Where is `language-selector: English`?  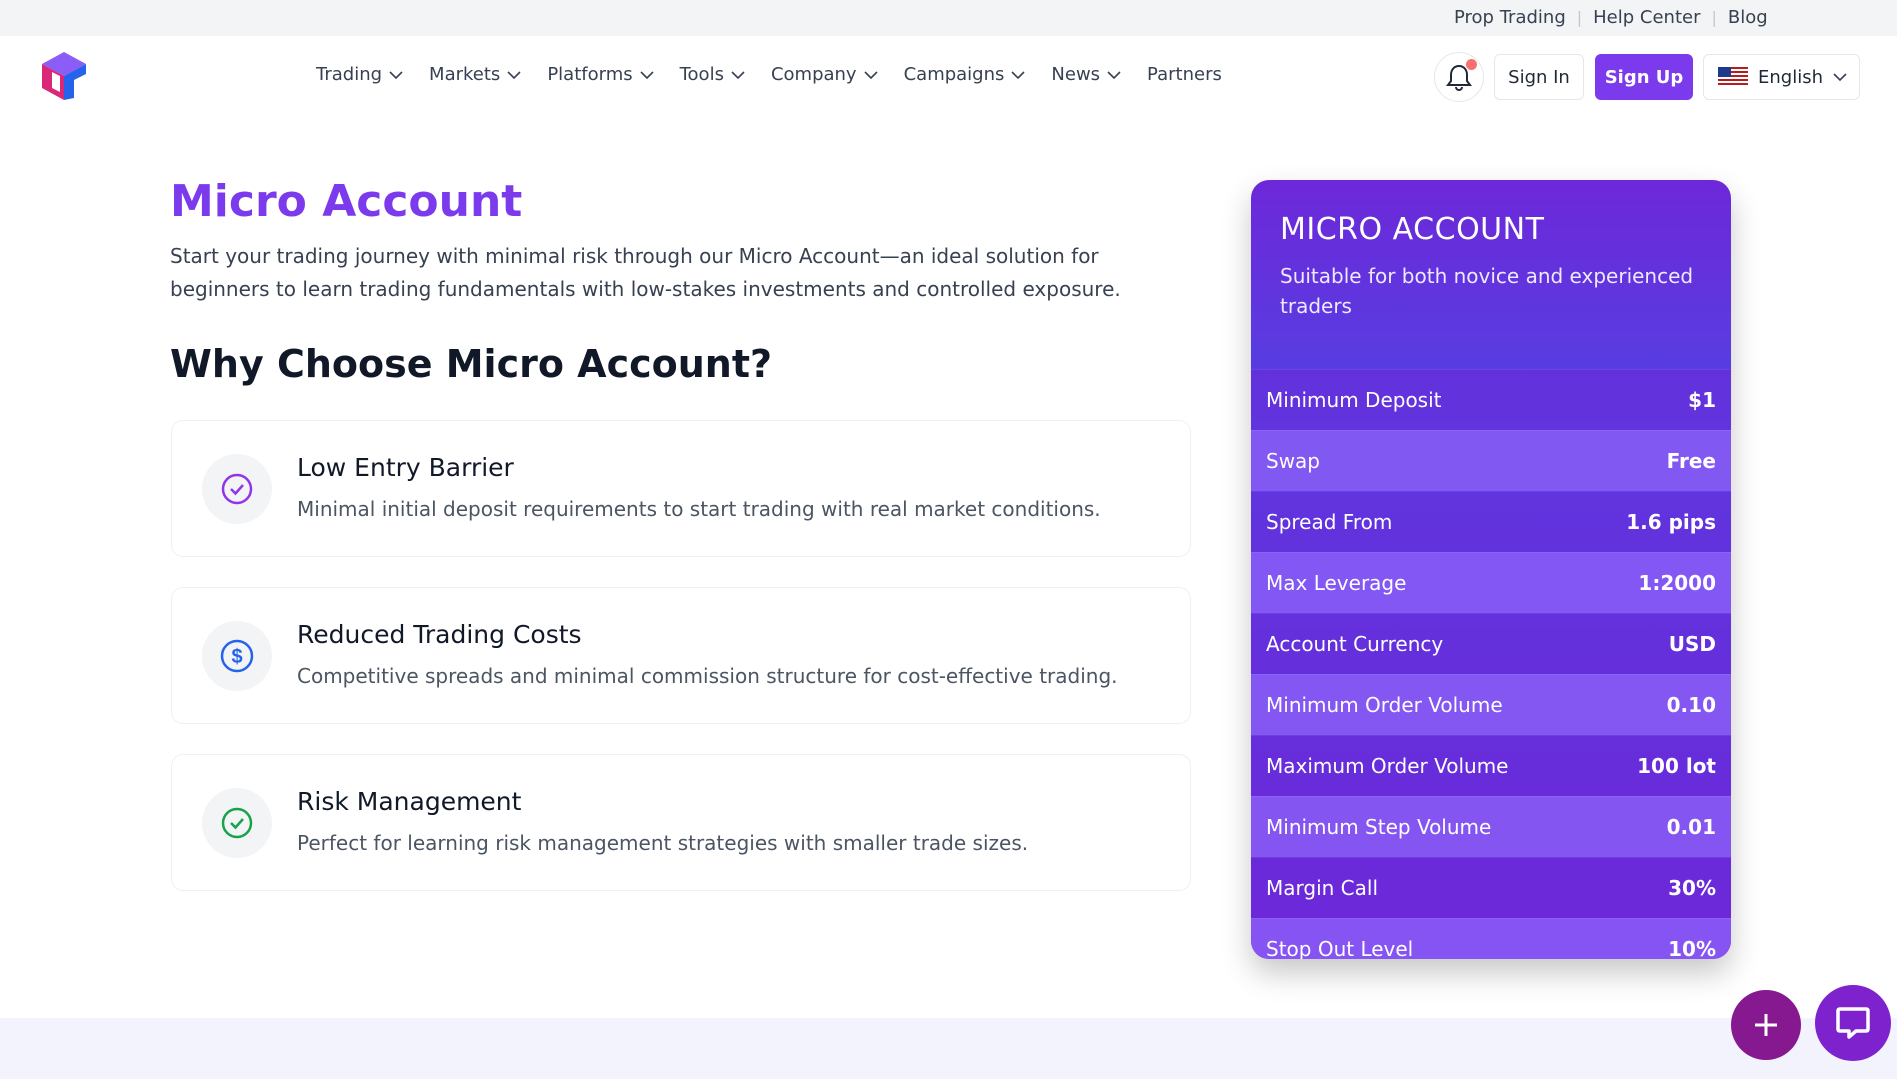
language-selector: English is located at coordinates (1781, 77).